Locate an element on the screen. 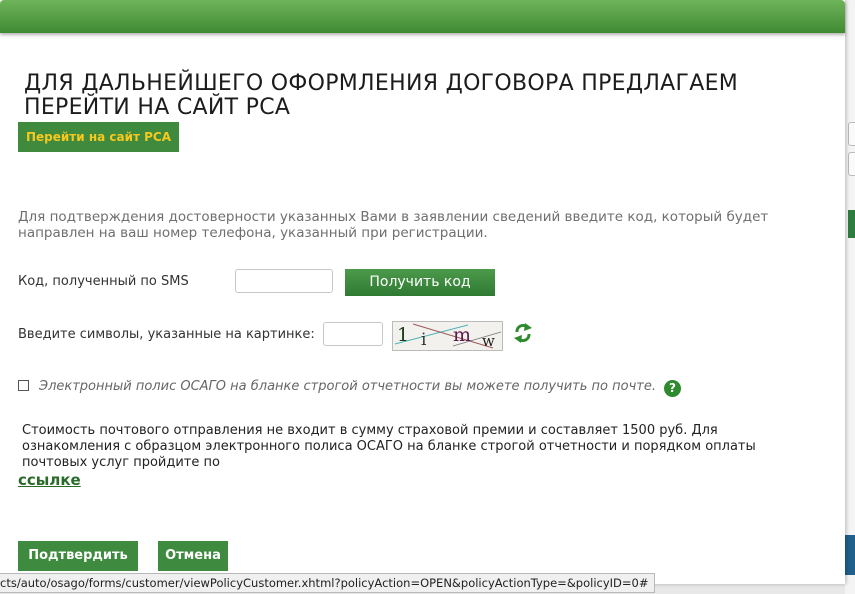  get-code-button: Получить код is located at coordinates (420, 282).